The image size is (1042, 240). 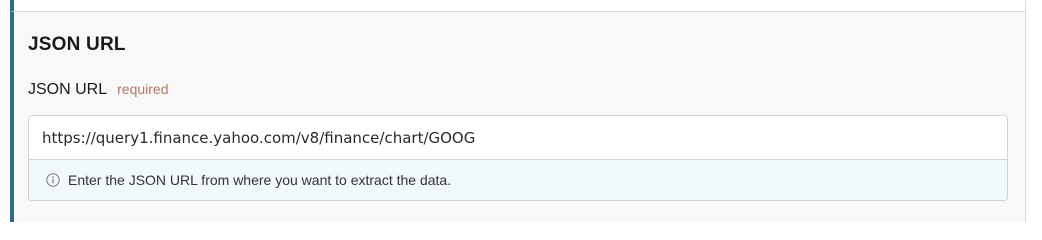 What do you see at coordinates (143, 89) in the screenshot?
I see `required-tag: required` at bounding box center [143, 89].